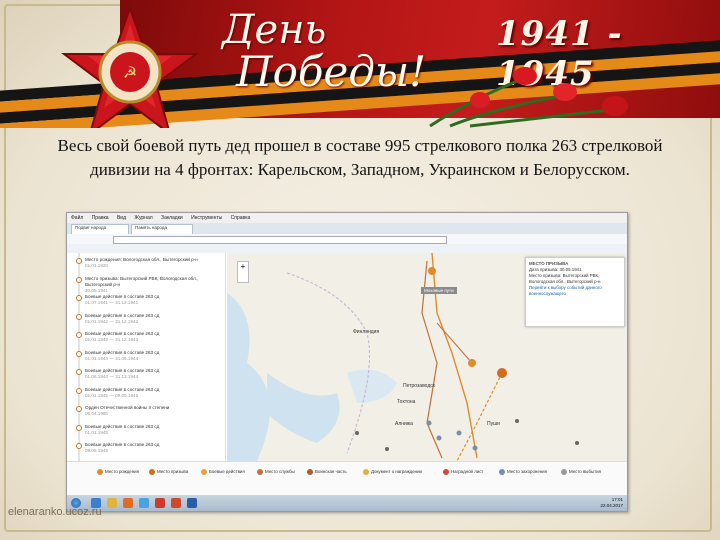 The image size is (720, 540). Describe the element at coordinates (96, 432) in the screenshot. I see `timeline-item-date: 01.01.1945` at that location.